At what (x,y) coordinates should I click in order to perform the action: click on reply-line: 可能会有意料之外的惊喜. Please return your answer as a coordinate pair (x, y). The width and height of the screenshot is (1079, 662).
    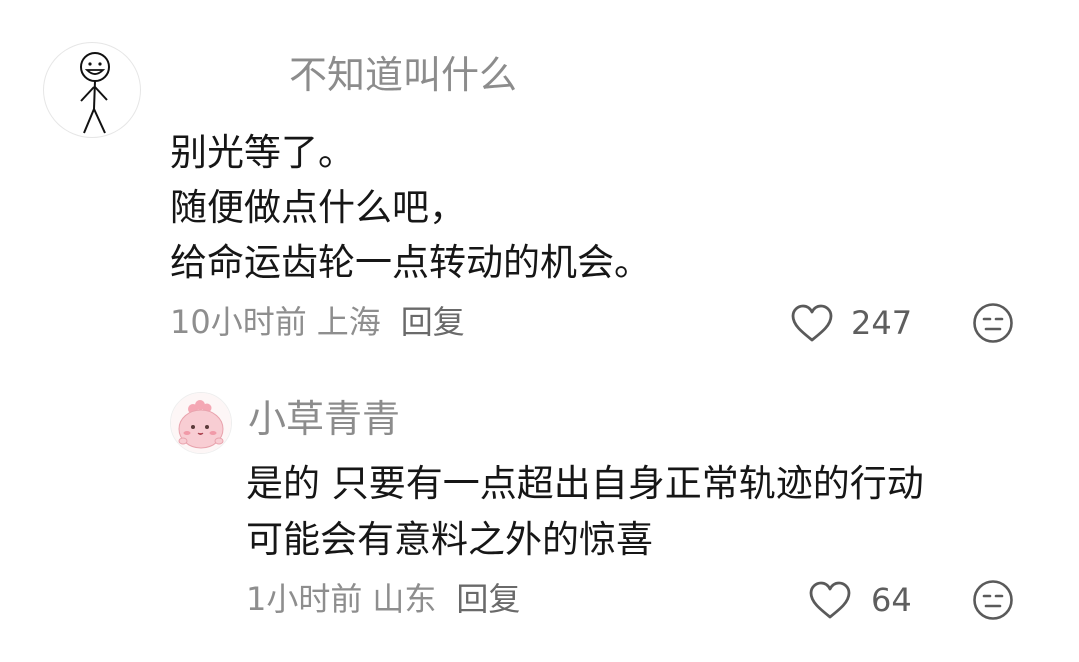
    Looking at the image, I should click on (449, 539).